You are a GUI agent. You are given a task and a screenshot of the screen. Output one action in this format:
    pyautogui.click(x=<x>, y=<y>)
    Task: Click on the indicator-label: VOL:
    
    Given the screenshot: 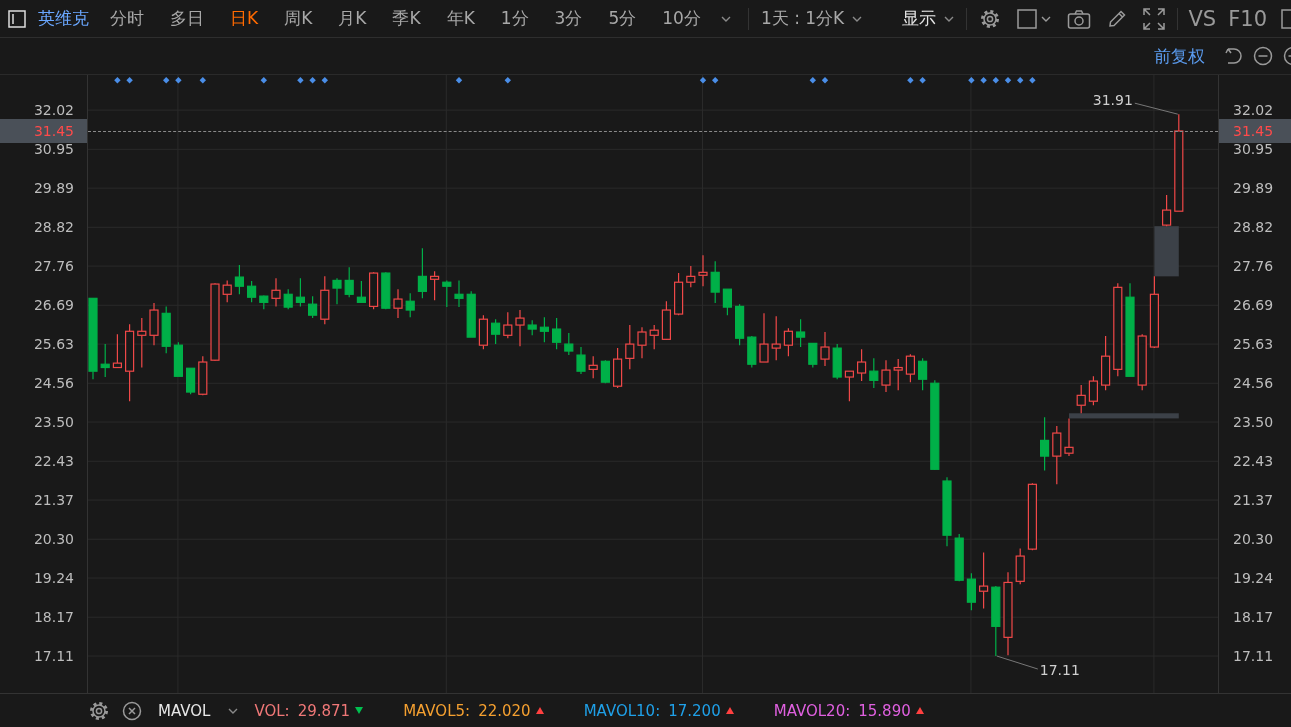 What is the action you would take?
    pyautogui.click(x=272, y=710)
    